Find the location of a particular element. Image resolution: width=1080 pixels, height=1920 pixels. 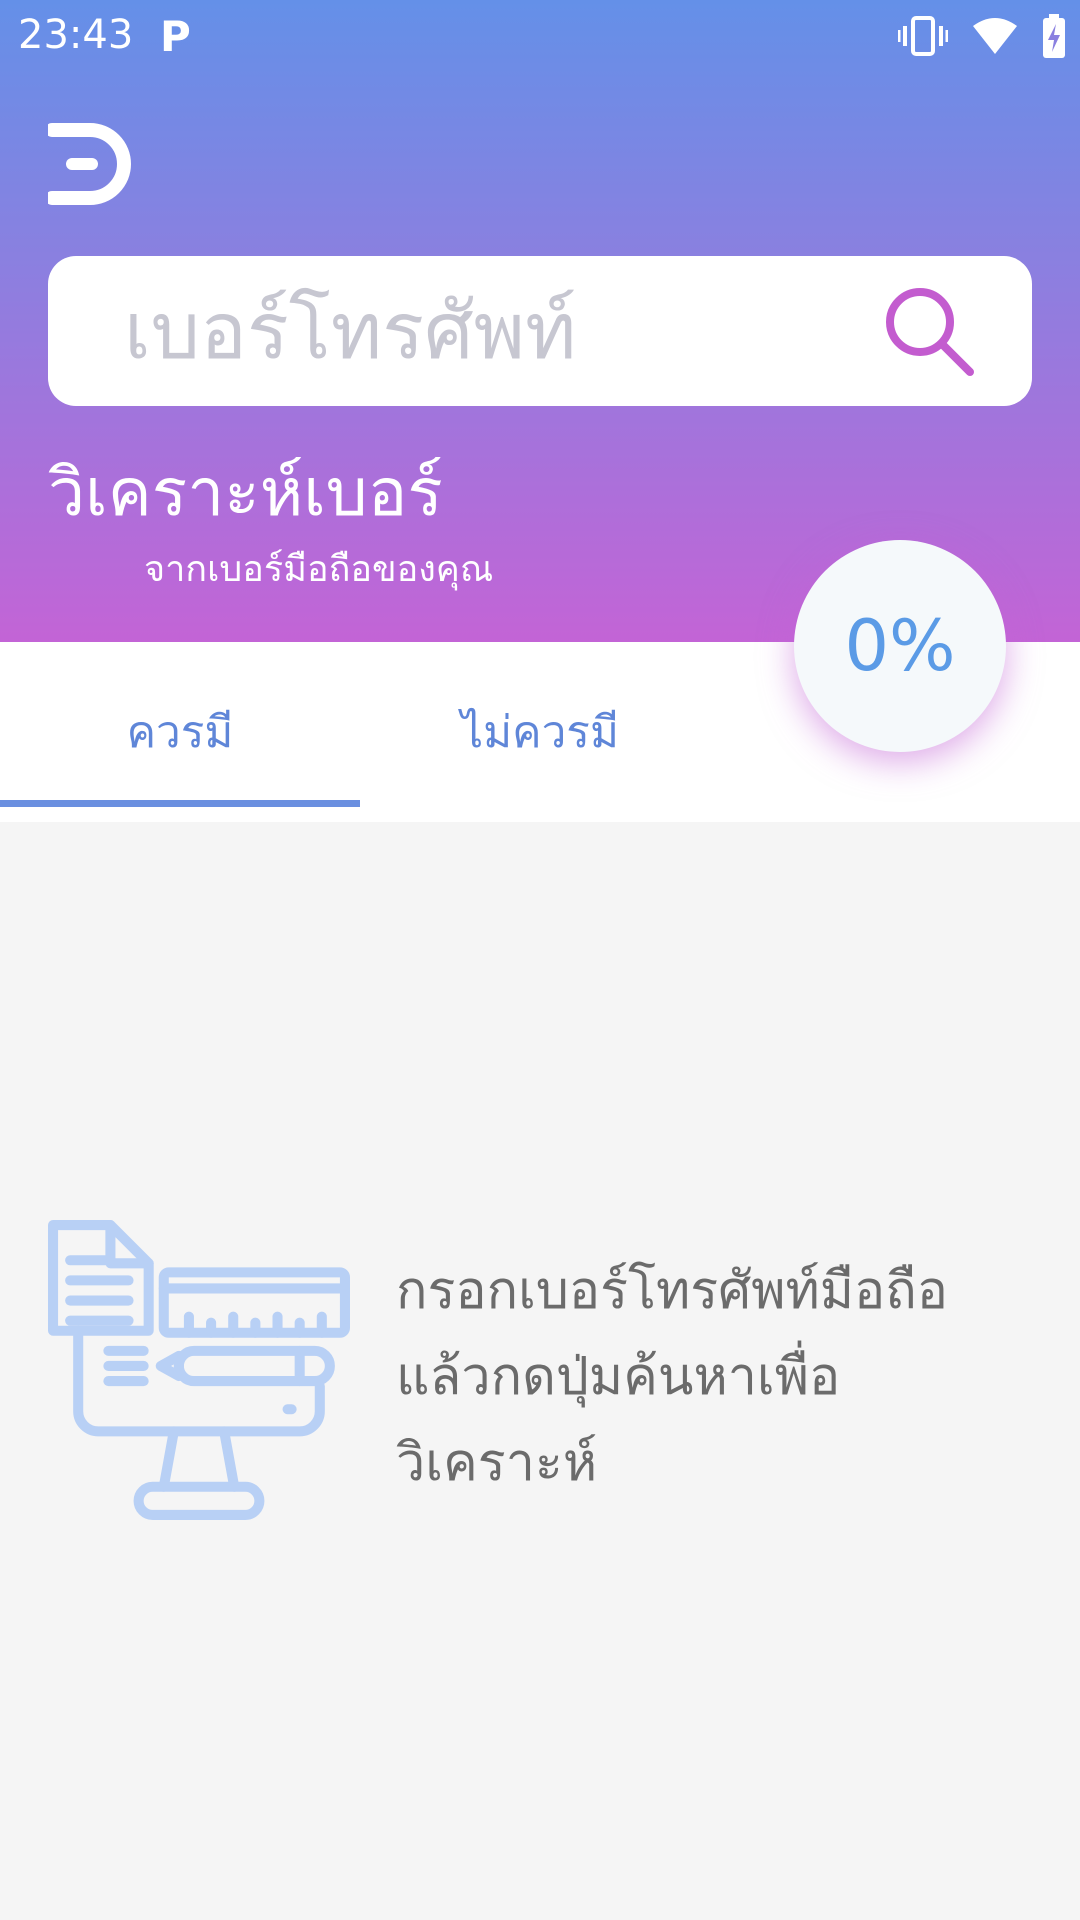

tab-should-have-label: ควรมี is located at coordinates (180, 732).